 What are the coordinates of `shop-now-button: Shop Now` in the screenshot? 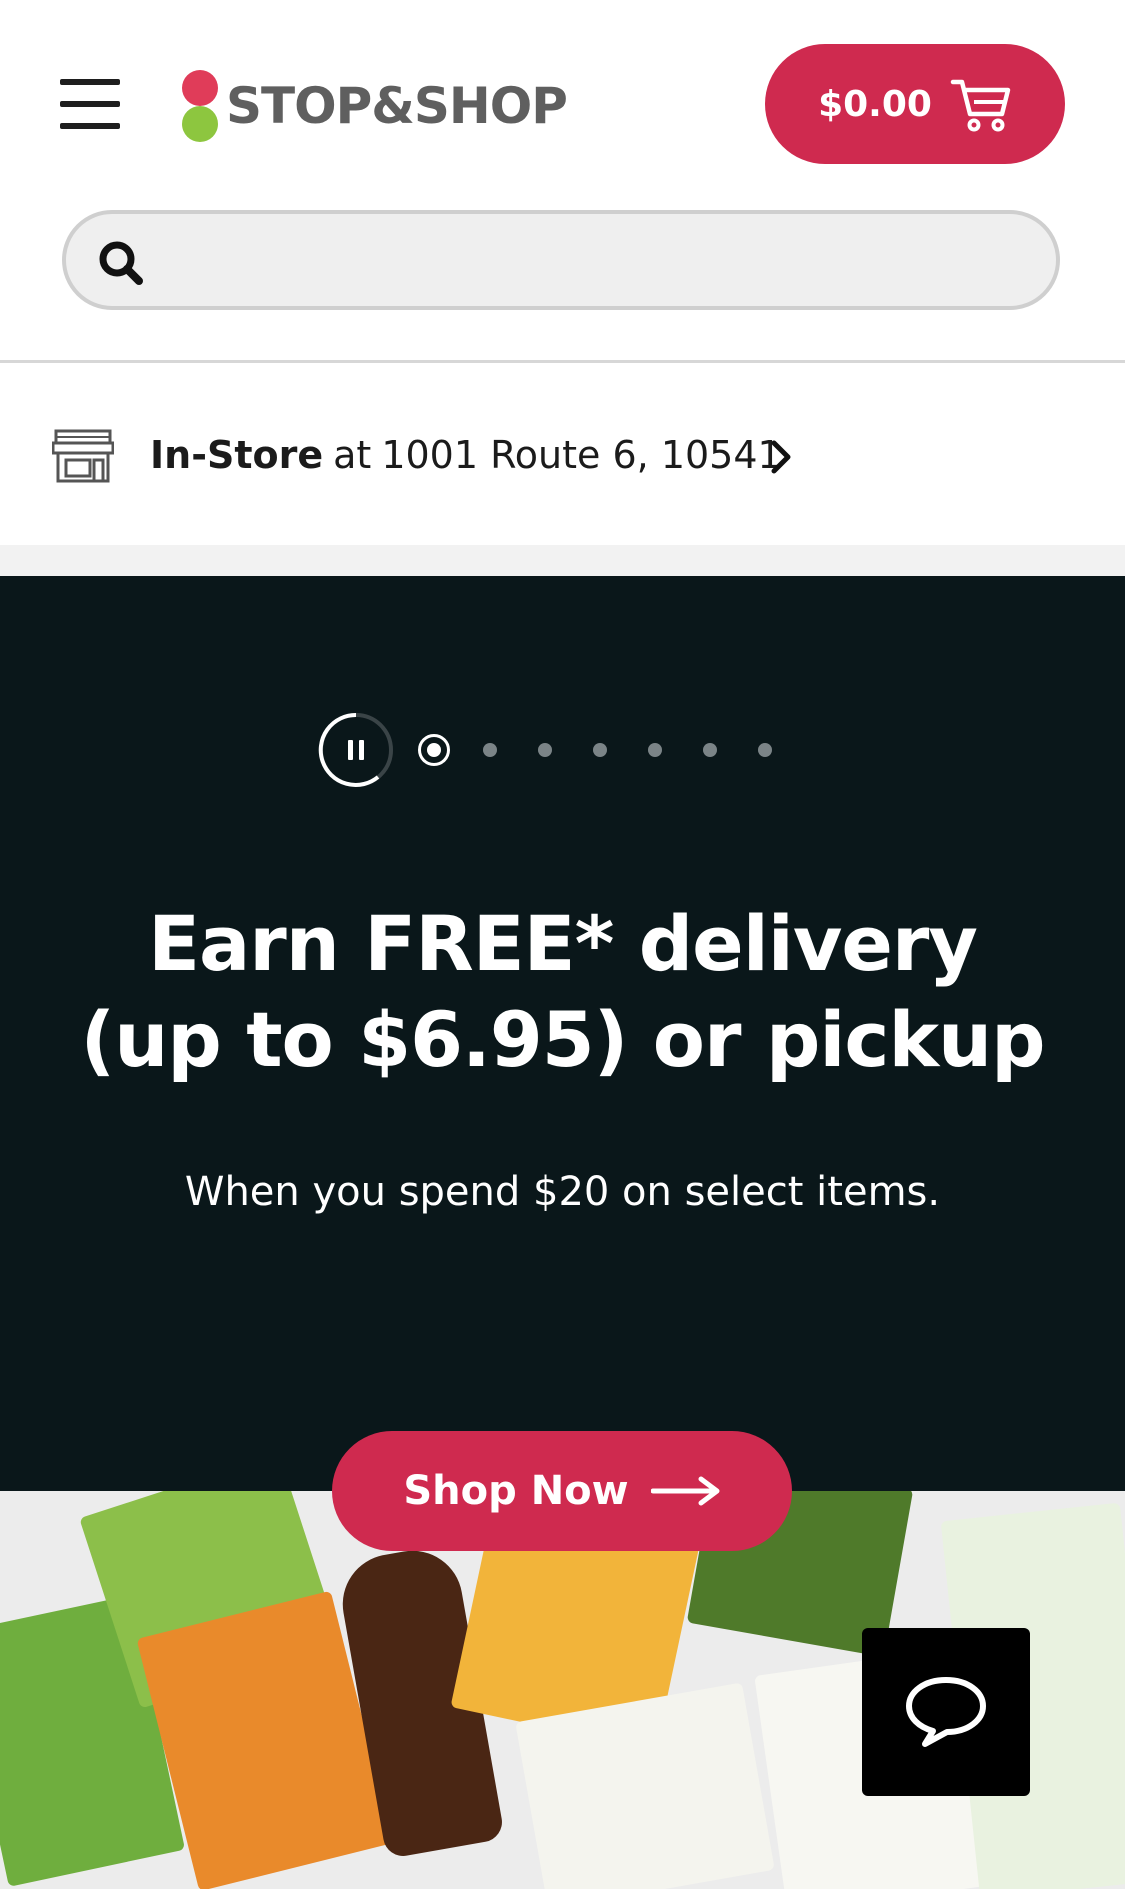 It's located at (562, 1491).